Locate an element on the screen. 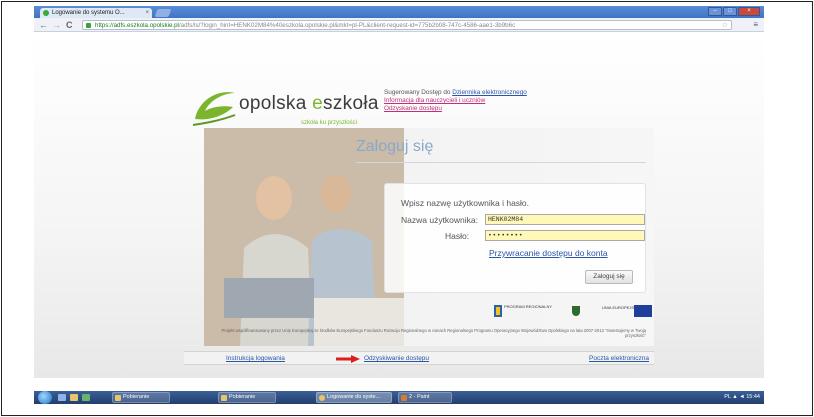 Image resolution: width=814 pixels, height=417 pixels. password-label: Hasło: is located at coordinates (457, 236).